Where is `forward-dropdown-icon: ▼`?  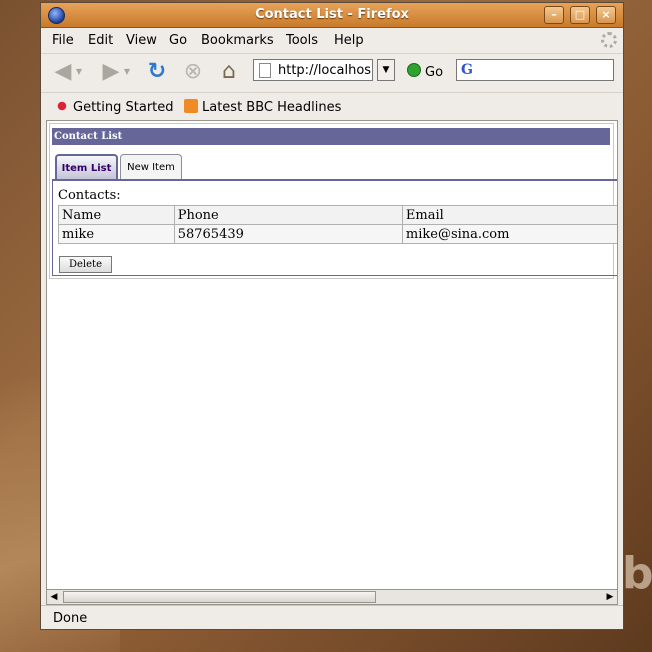 forward-dropdown-icon: ▼ is located at coordinates (127, 72).